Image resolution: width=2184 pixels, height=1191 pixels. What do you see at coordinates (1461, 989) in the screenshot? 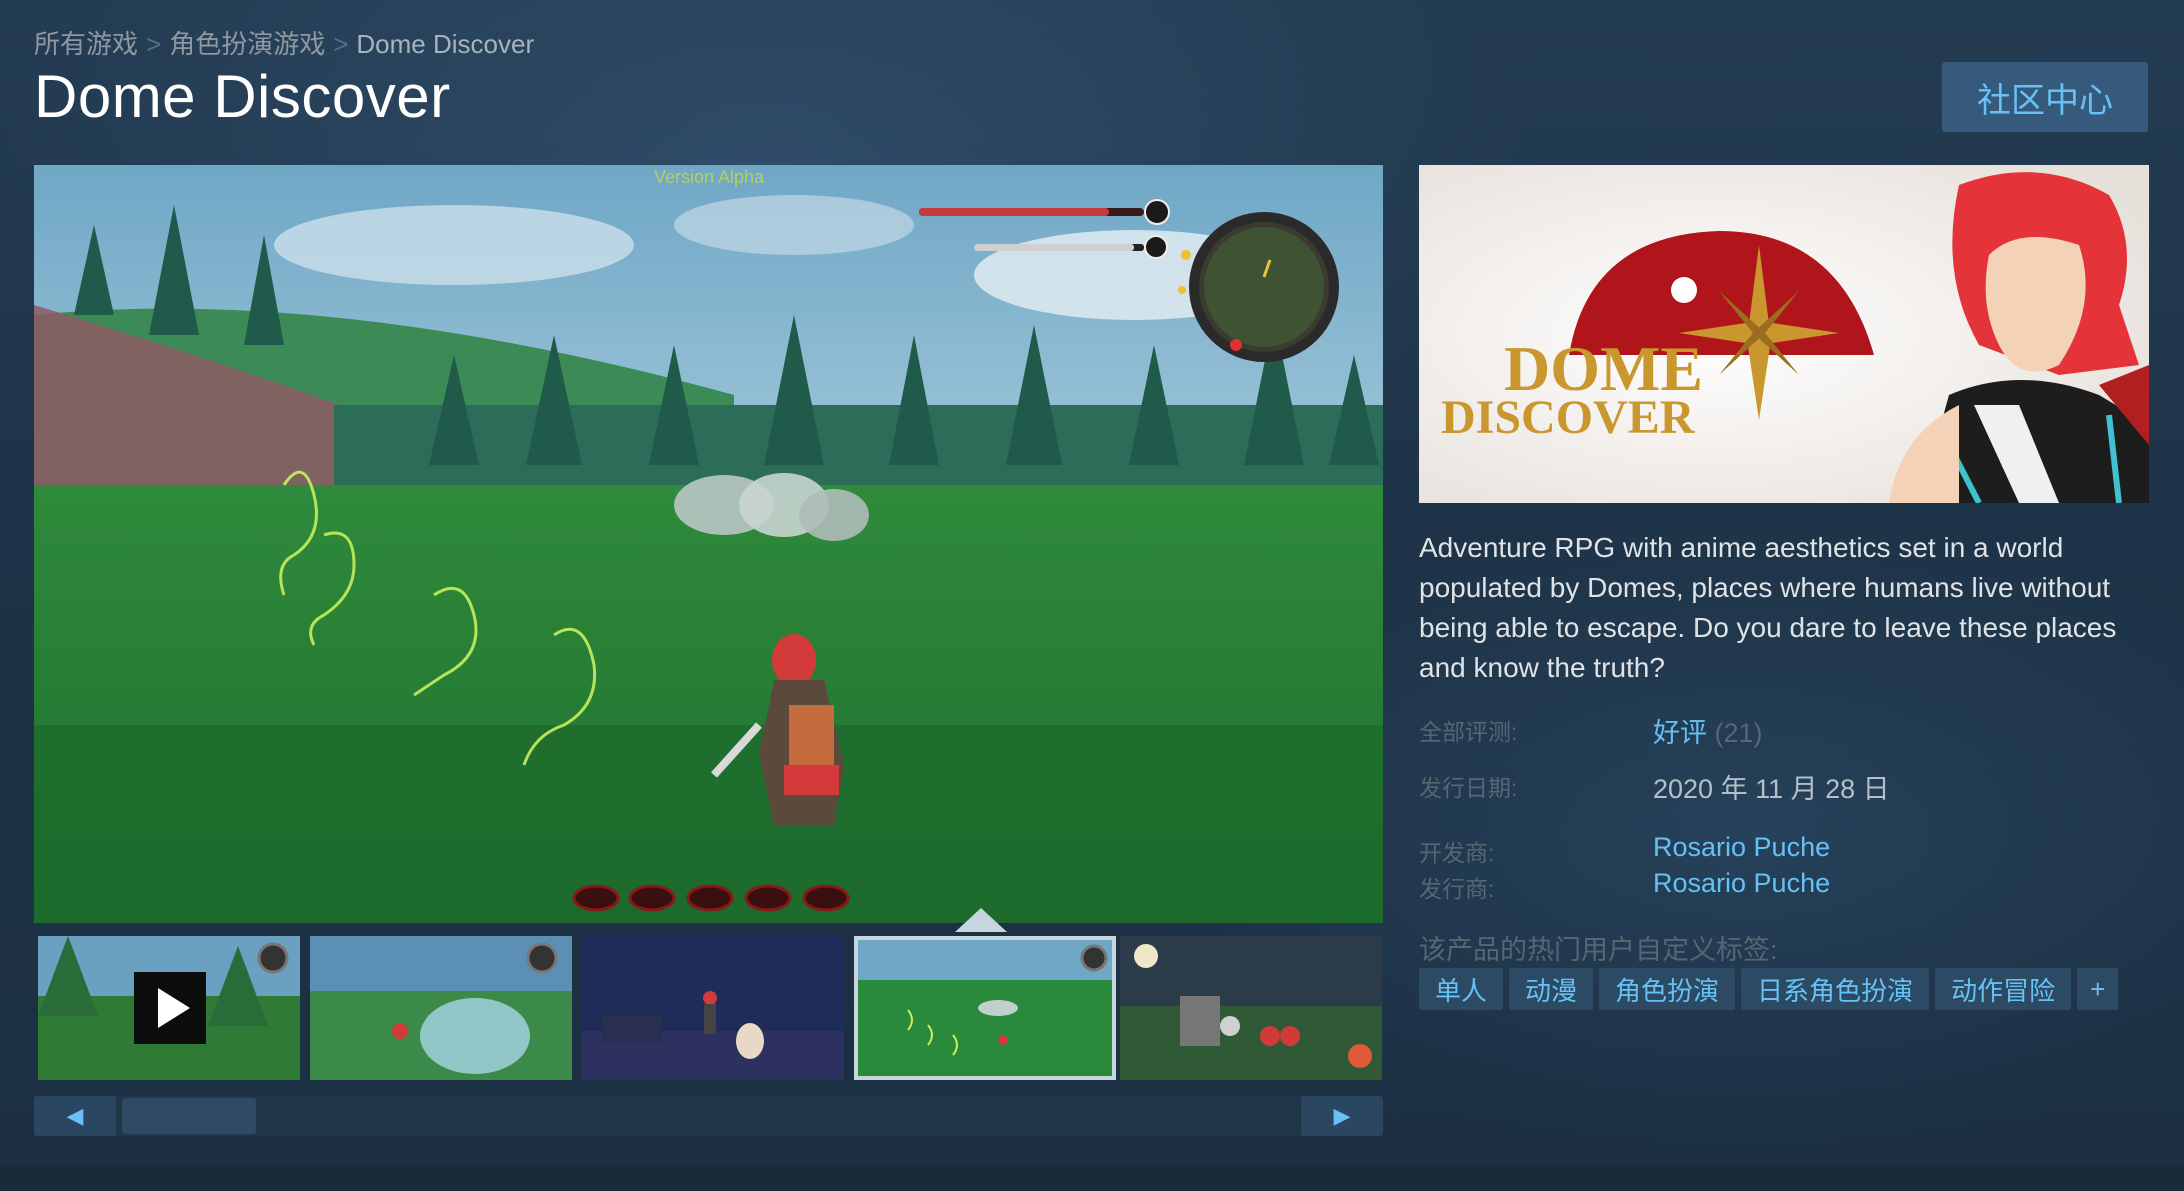
I see `tag-single-player: 单人` at bounding box center [1461, 989].